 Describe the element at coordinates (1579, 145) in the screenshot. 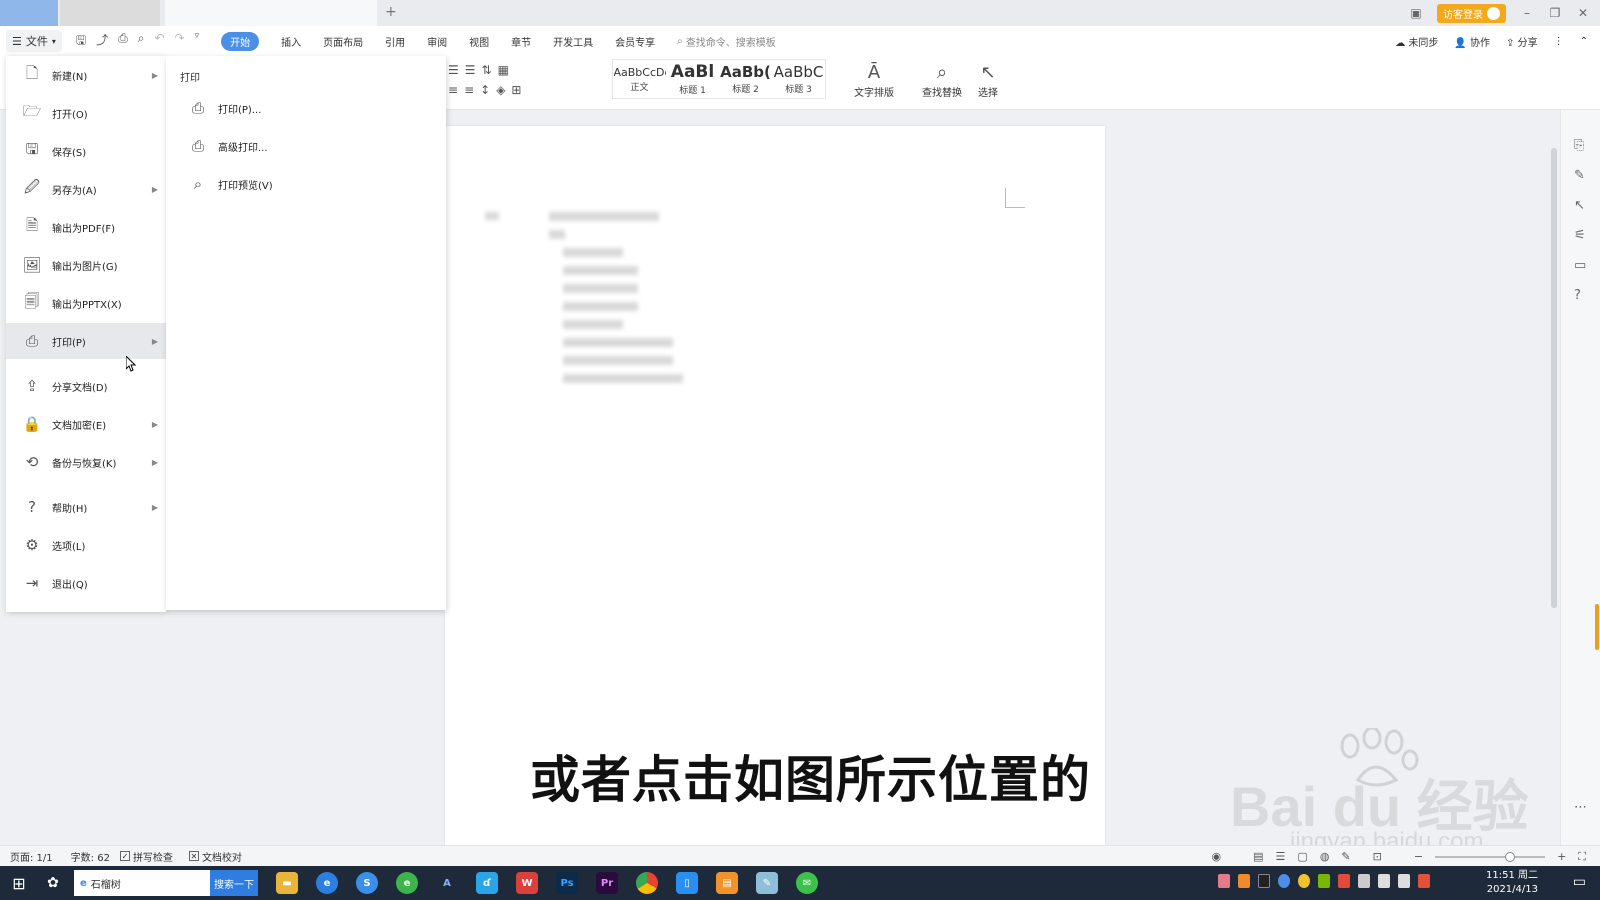

I see `style-panel-icon: ⎘` at that location.